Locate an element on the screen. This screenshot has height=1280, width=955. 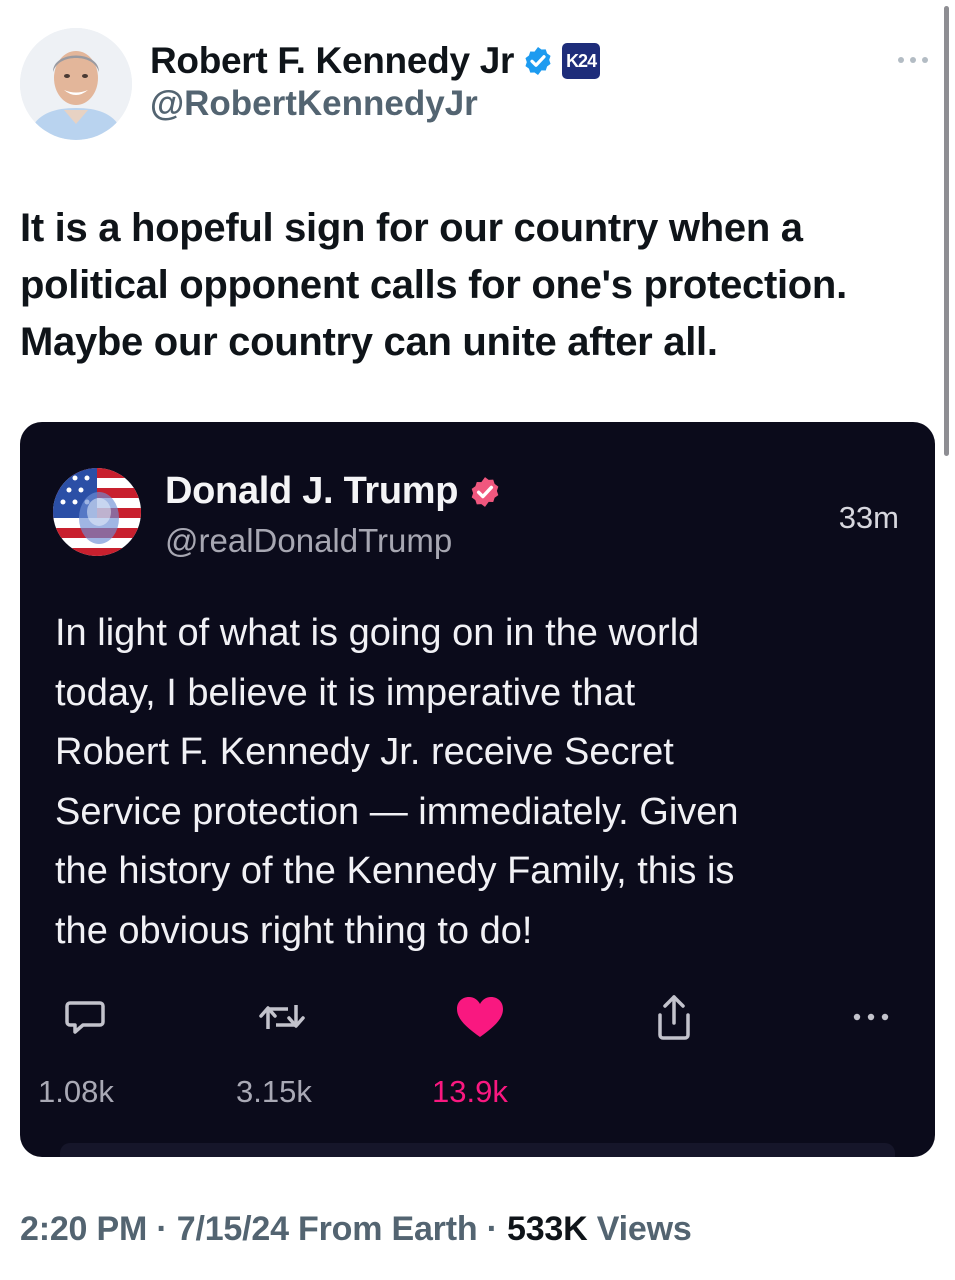
like-count: 13.9k is located at coordinates (470, 1091).